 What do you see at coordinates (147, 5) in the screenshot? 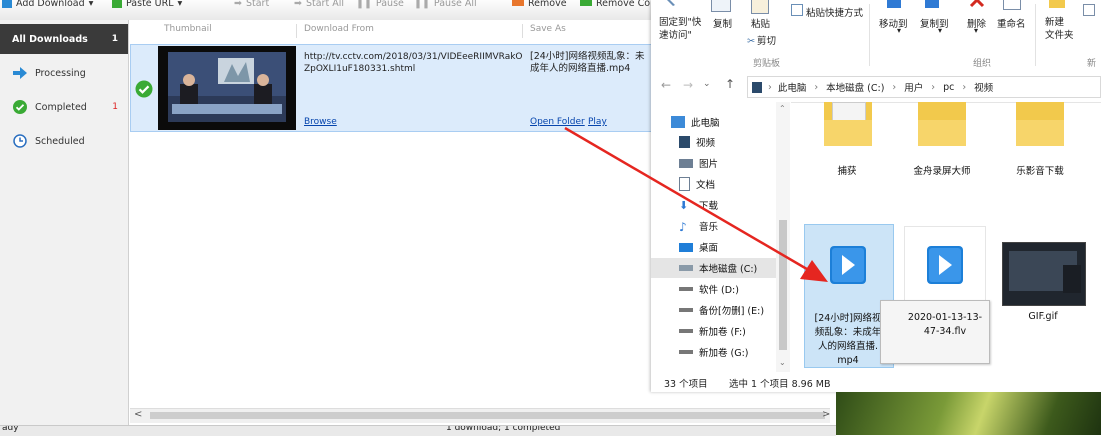
I see `paste-url-button: Paste URL ▾` at bounding box center [147, 5].